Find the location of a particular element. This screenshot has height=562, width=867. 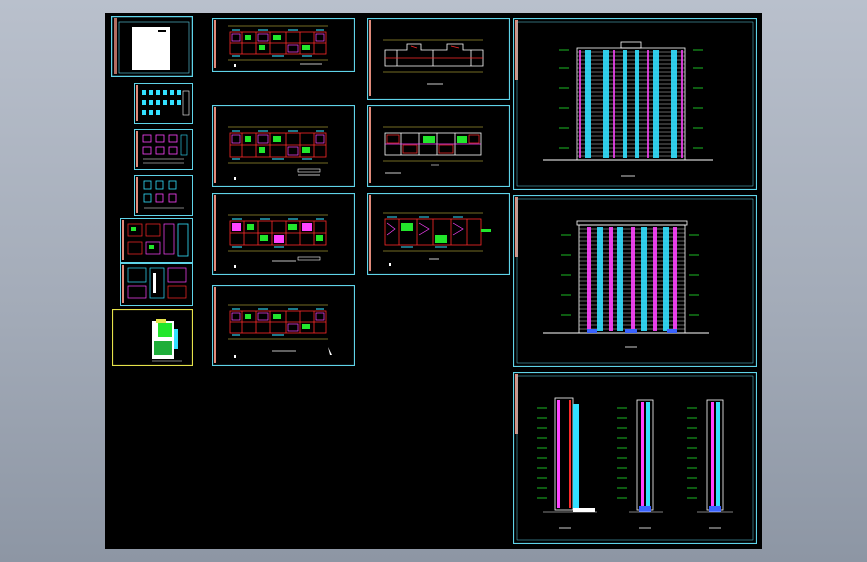

side-elevations-sheet is located at coordinates (635, 458).